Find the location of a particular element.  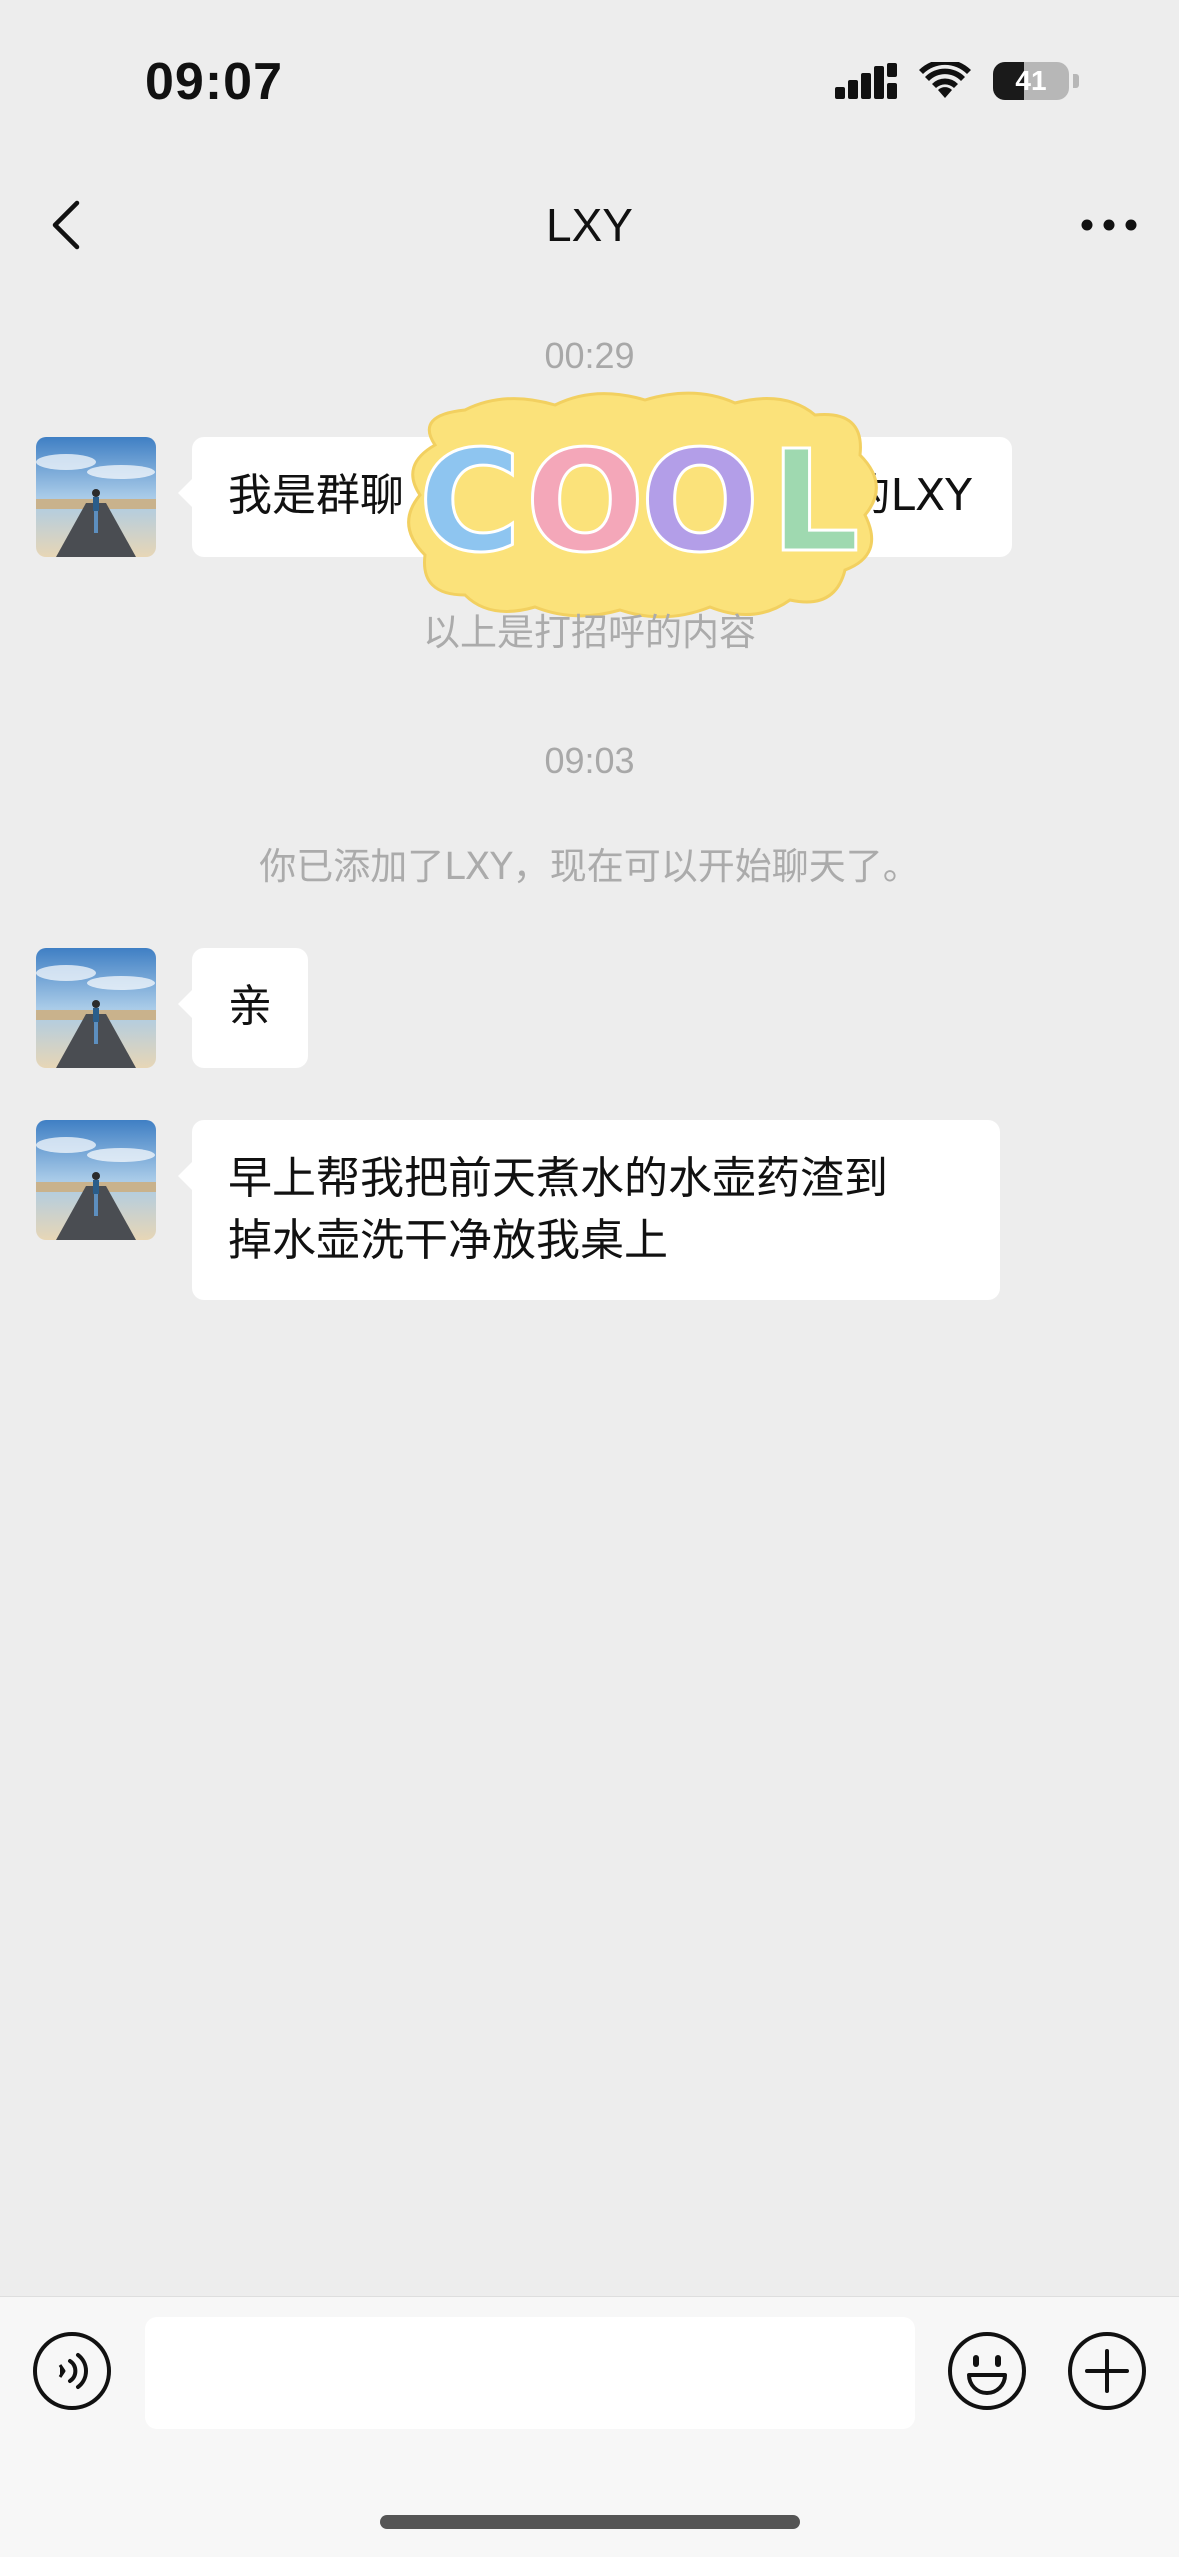

battery-level: 41 is located at coordinates (1031, 80).